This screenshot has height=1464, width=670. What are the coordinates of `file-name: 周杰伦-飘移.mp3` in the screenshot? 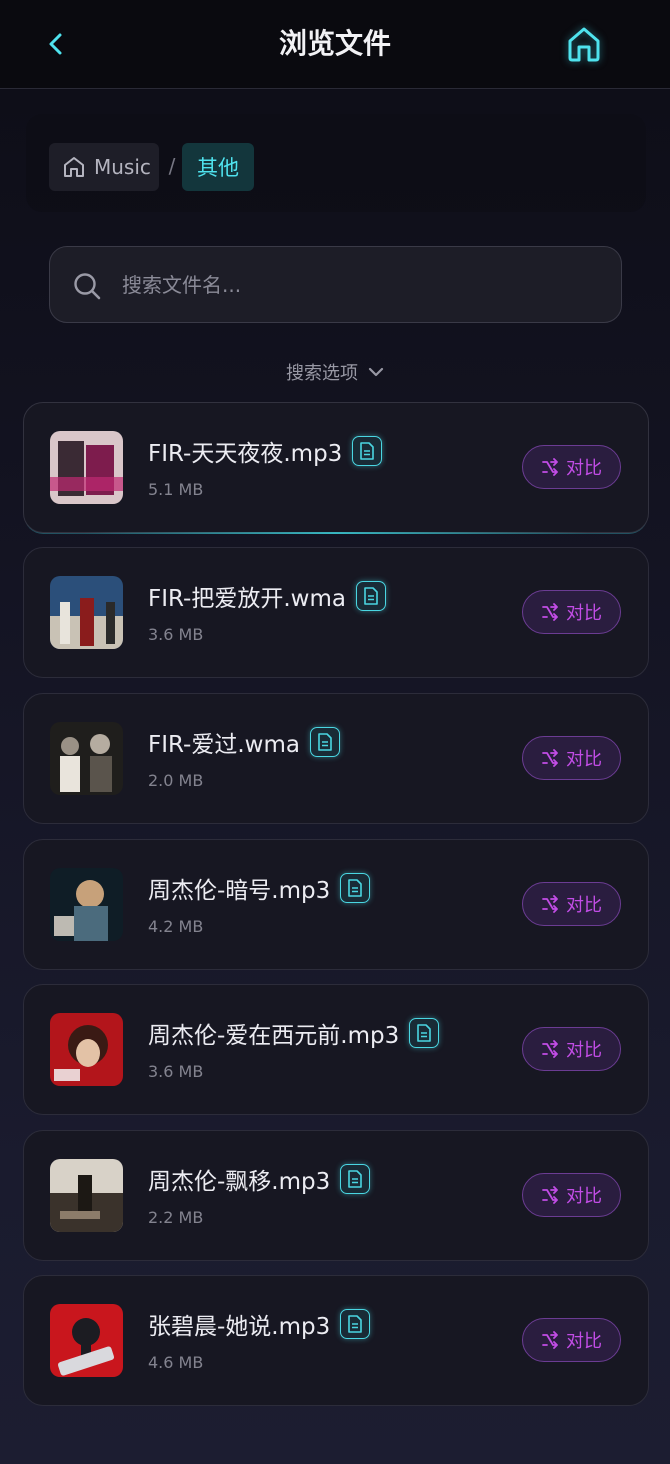 It's located at (239, 1182).